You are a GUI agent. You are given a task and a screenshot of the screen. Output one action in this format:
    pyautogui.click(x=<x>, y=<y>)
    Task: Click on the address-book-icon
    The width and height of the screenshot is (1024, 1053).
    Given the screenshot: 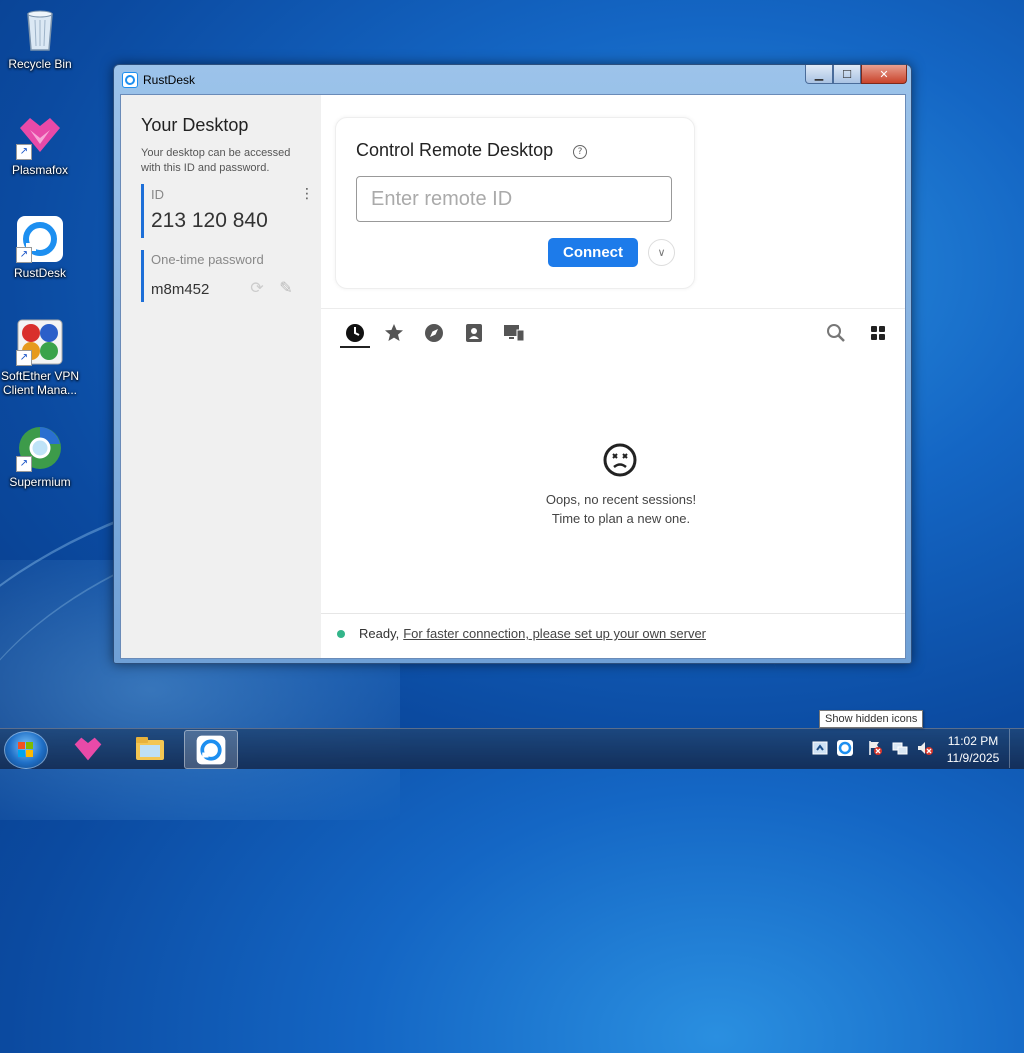 What is the action you would take?
    pyautogui.click(x=474, y=333)
    